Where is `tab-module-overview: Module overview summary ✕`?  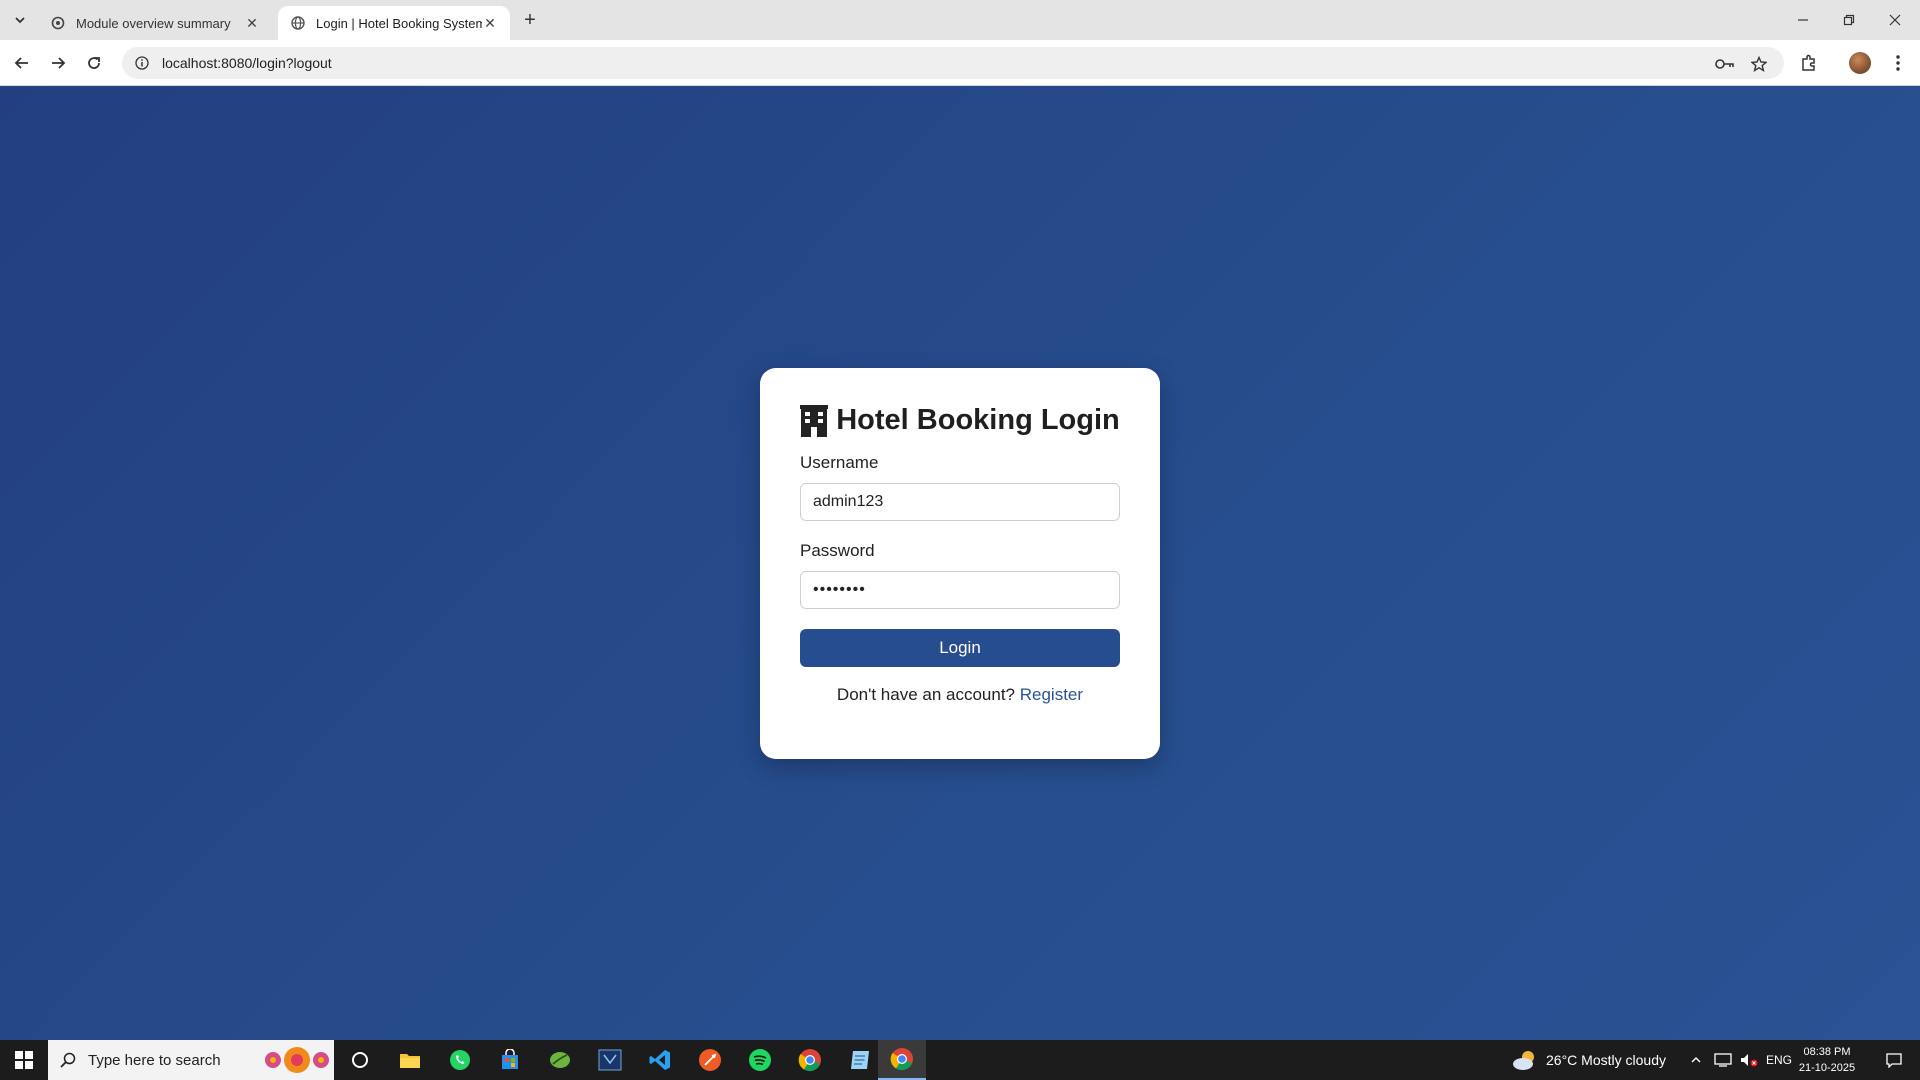
tab-module-overview: Module overview summary ✕ is located at coordinates (155, 23).